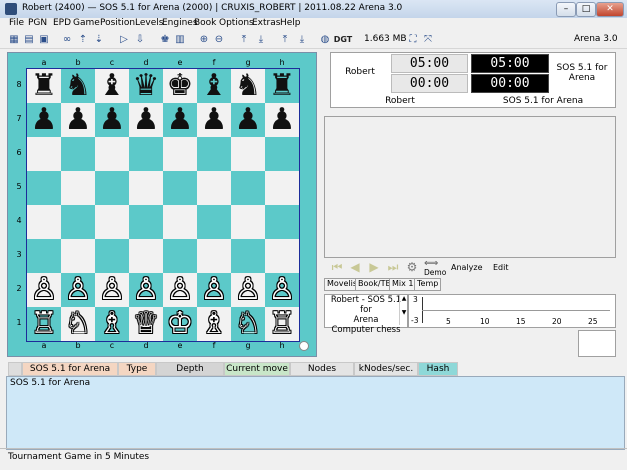 This screenshot has width=627, height=470. Describe the element at coordinates (214, 256) in the screenshot. I see `square-f3` at that location.